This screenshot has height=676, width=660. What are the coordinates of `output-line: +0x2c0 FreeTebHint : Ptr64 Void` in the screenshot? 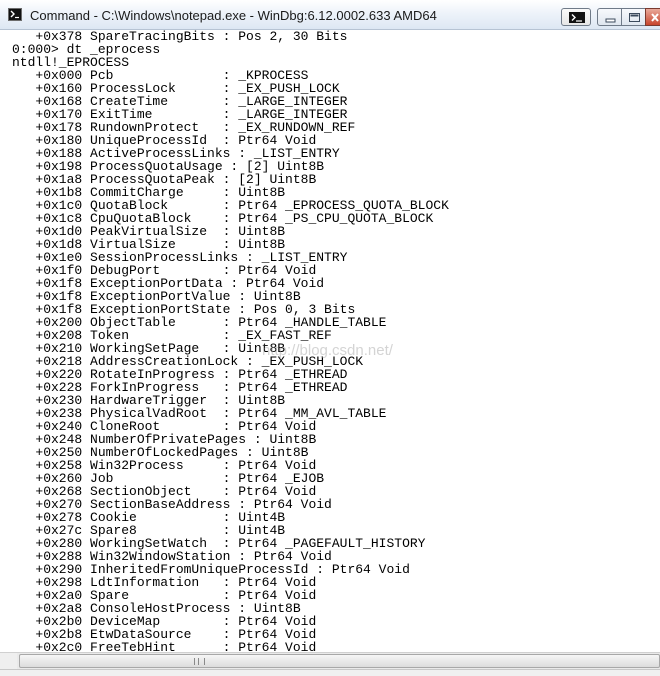 It's located at (164, 646).